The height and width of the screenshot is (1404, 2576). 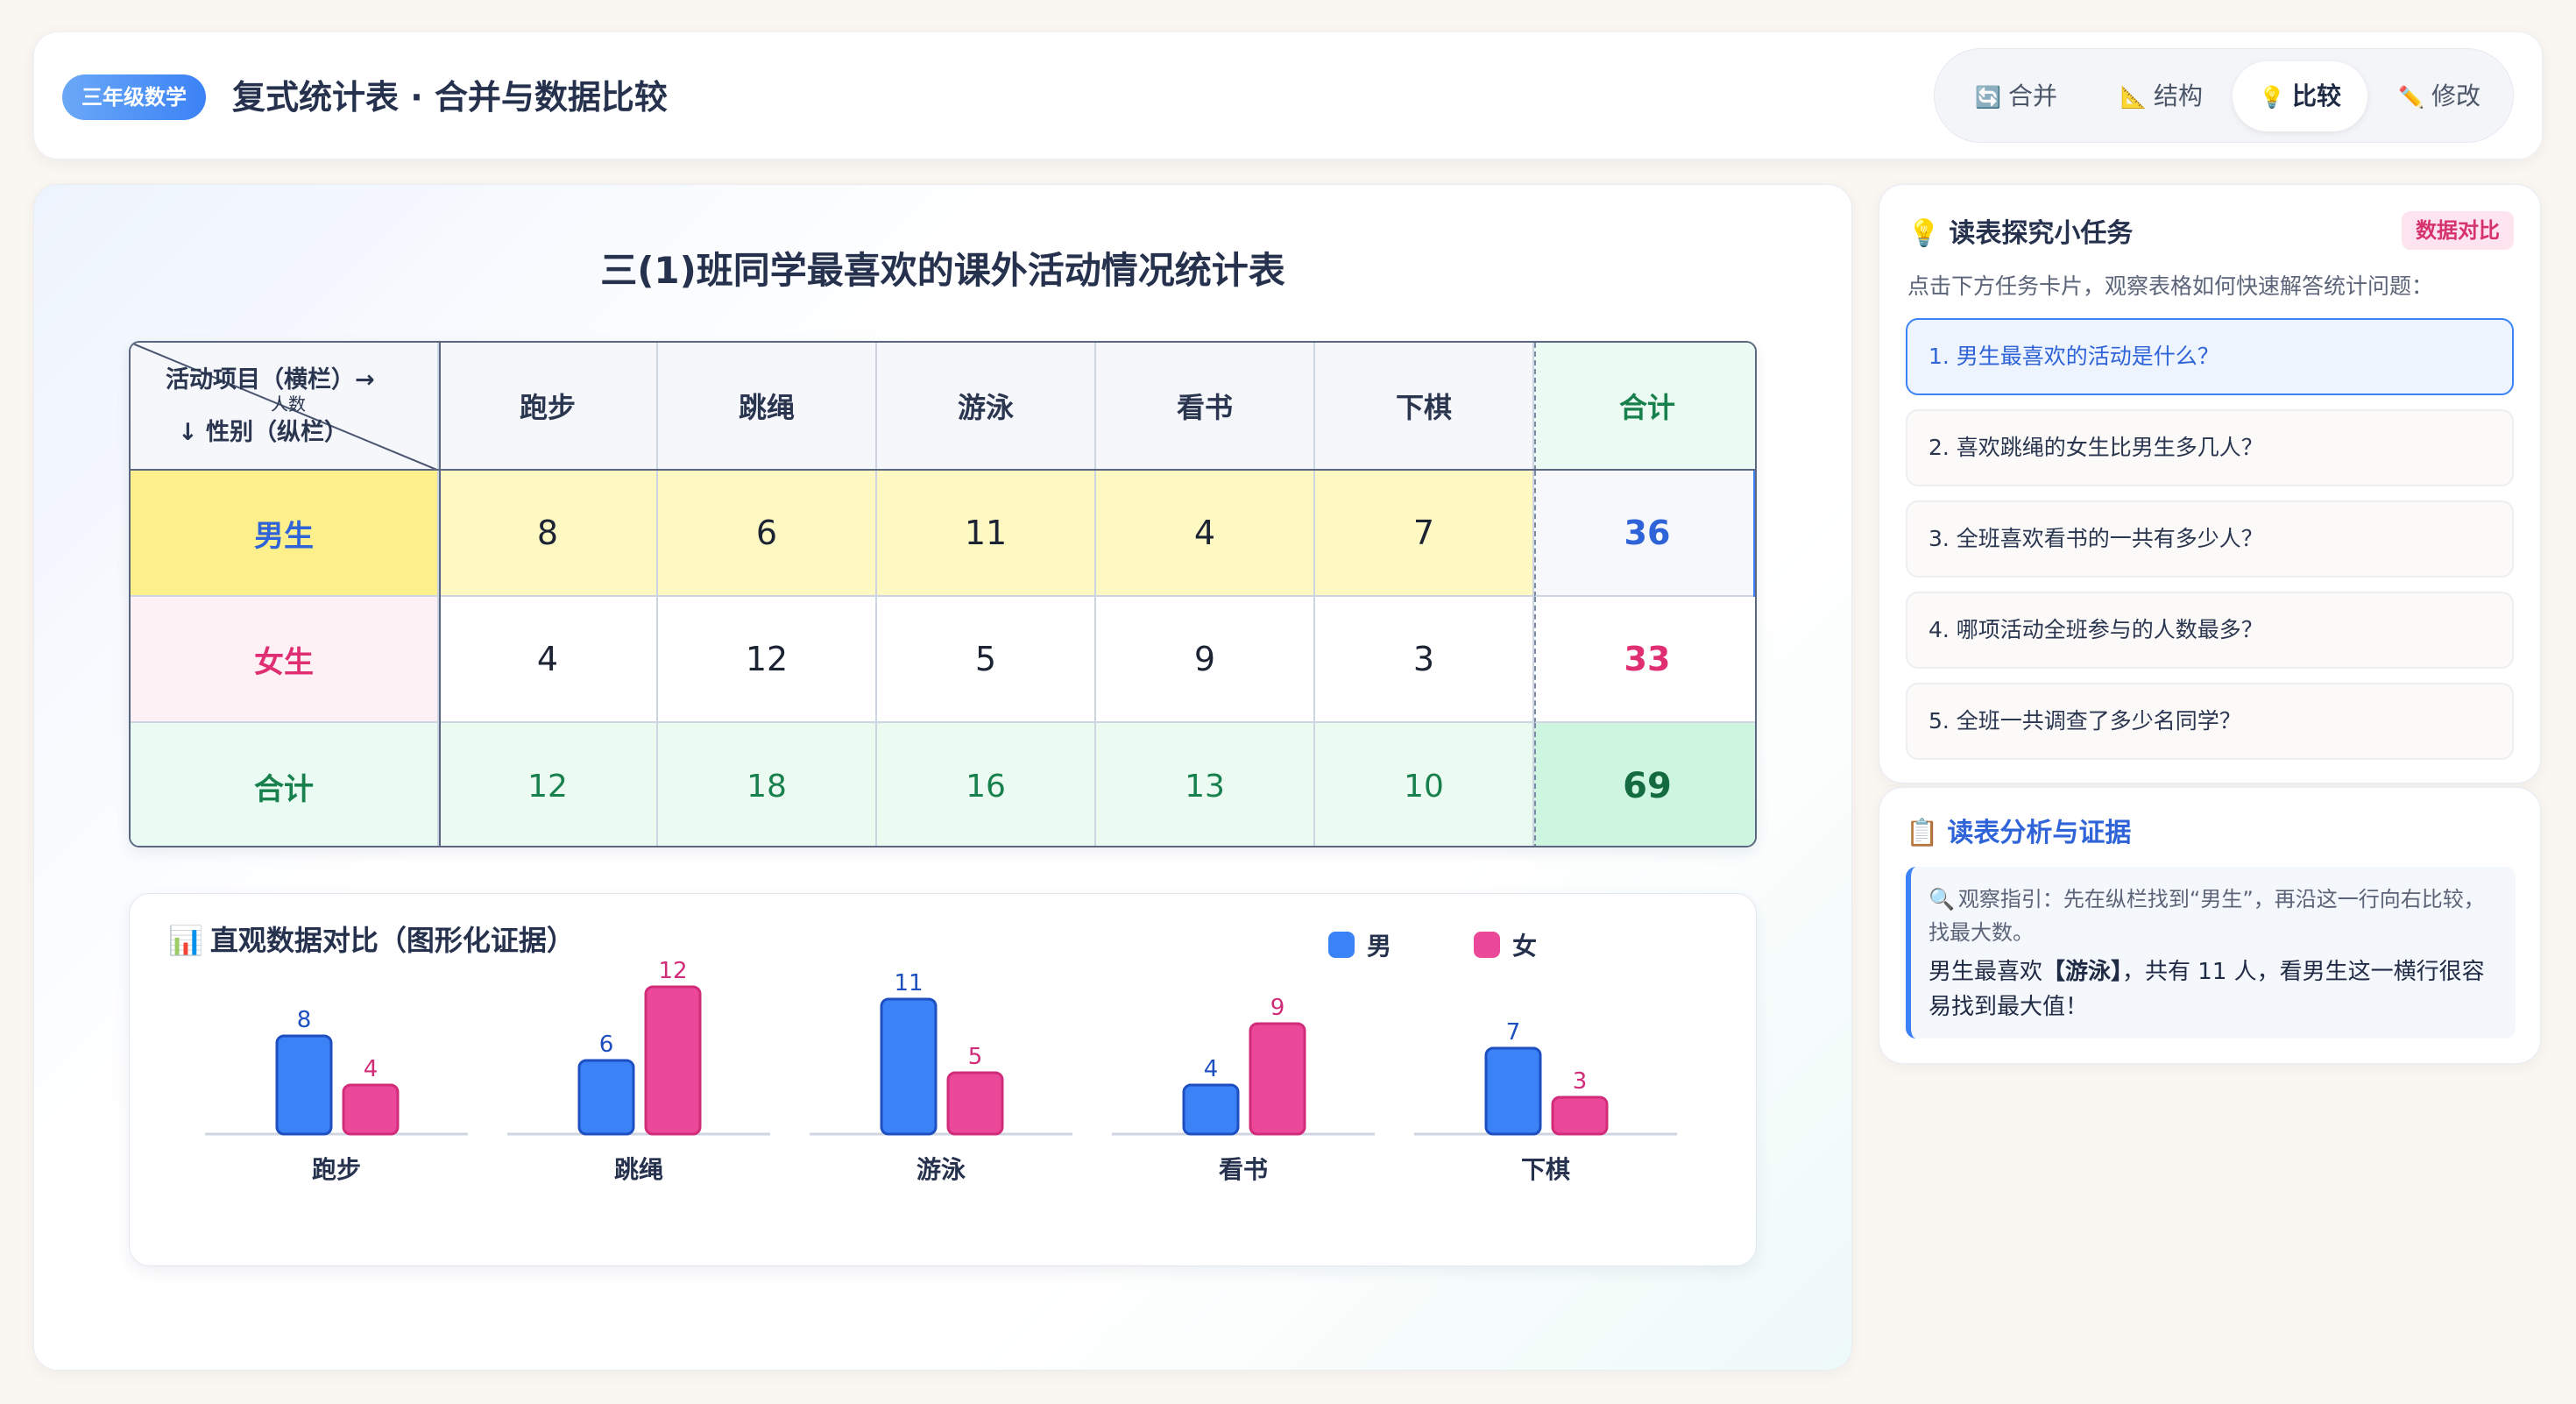 What do you see at coordinates (1644, 407) in the screenshot?
I see `col-header-total: 合计` at bounding box center [1644, 407].